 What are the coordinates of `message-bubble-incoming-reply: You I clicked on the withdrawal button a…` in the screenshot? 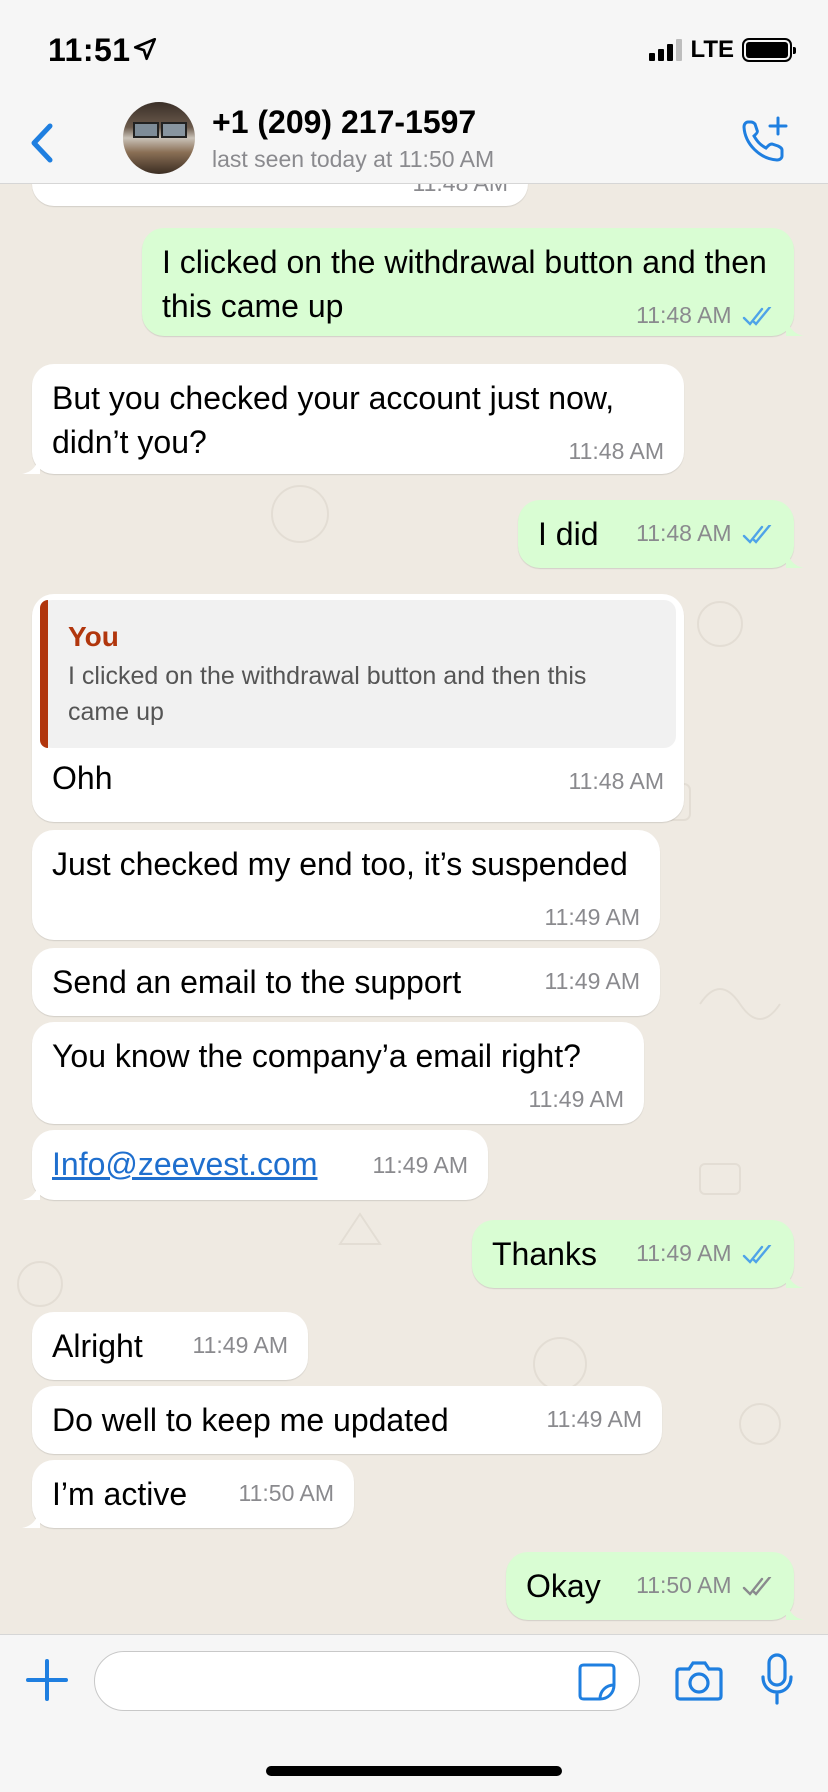 It's located at (358, 708).